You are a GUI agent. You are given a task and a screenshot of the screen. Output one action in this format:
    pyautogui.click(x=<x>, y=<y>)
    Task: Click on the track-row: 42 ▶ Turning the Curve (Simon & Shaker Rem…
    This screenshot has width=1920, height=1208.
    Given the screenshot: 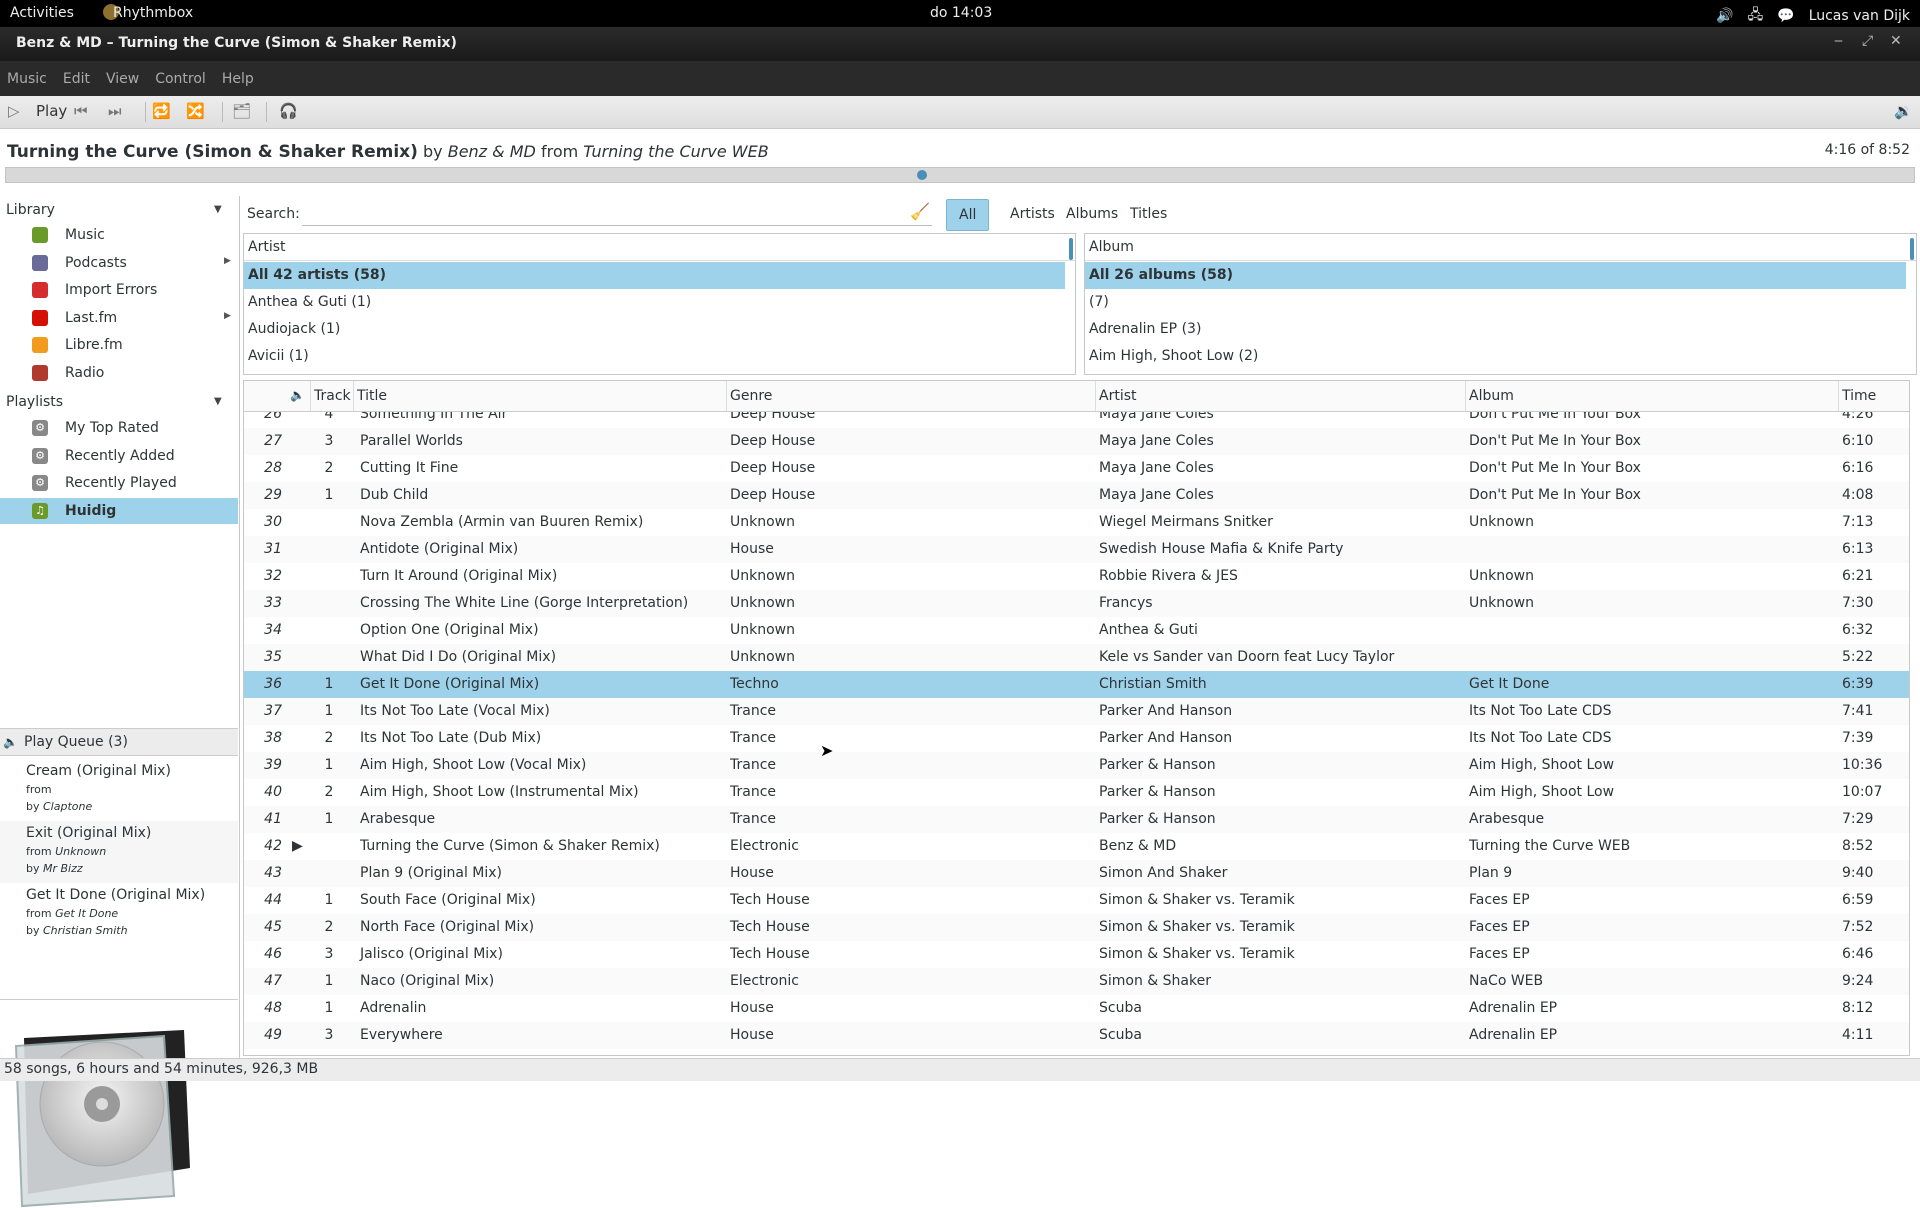 What is the action you would take?
    pyautogui.click(x=1076, y=846)
    